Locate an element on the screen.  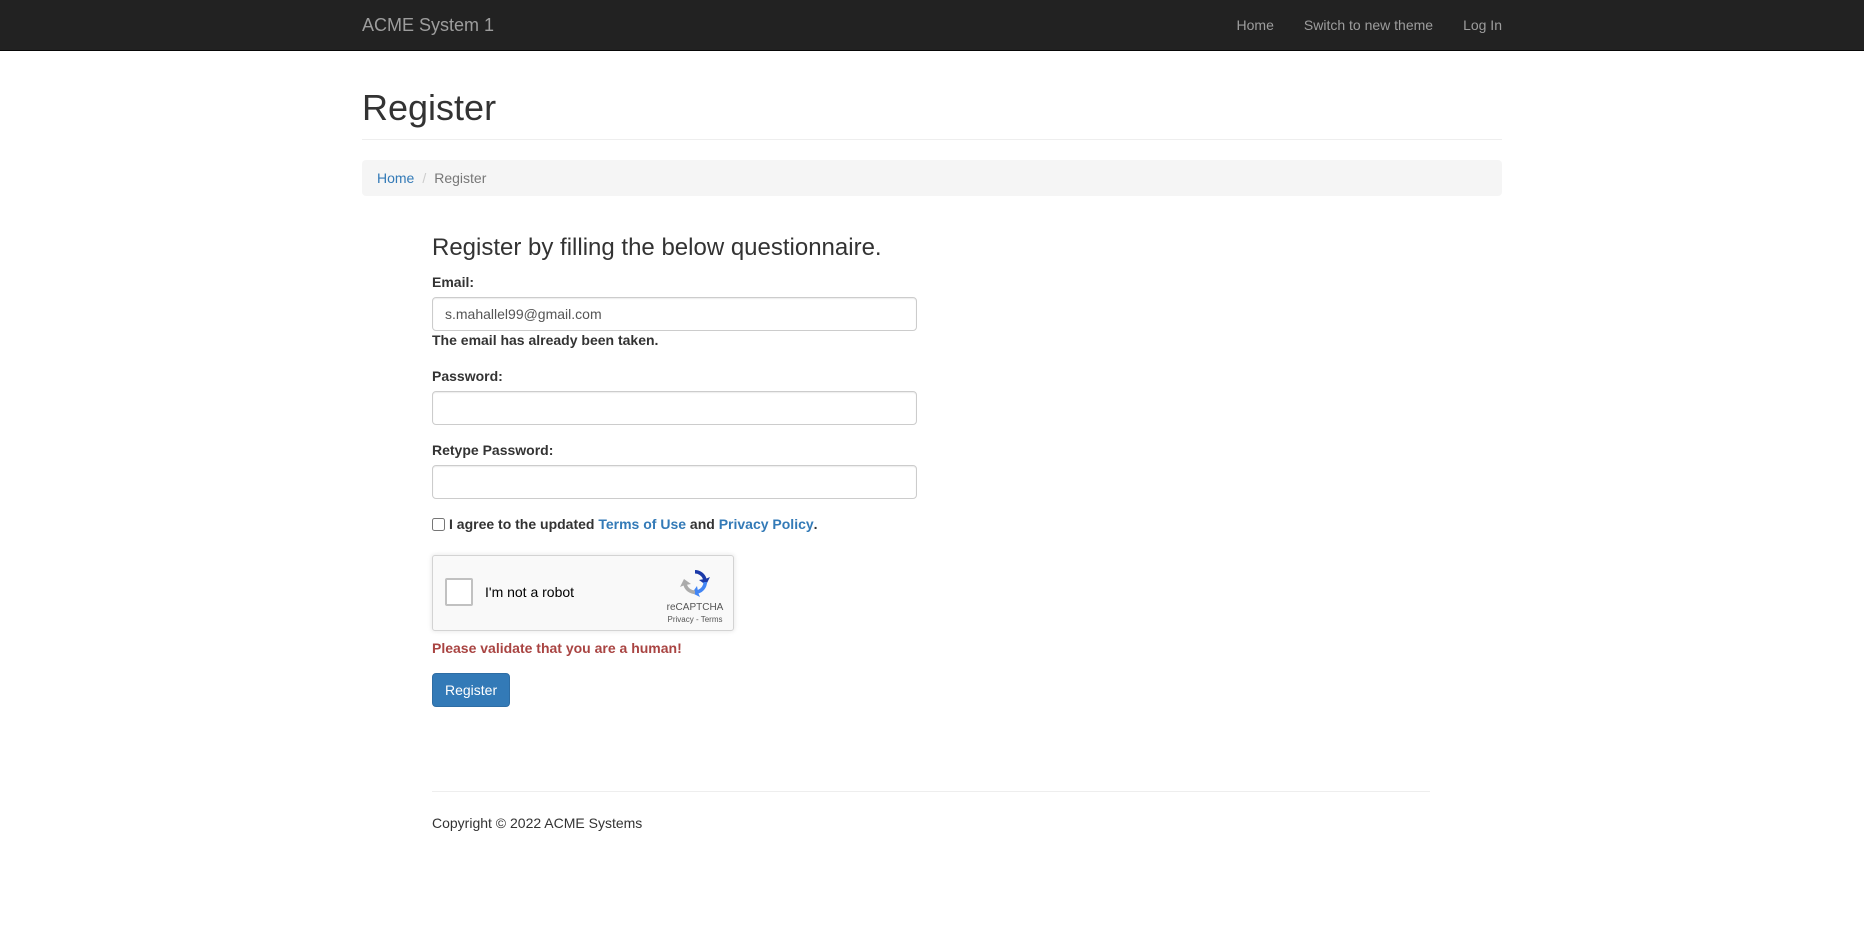
agree-prefix-text: I agree to the updated is located at coordinates (522, 524).